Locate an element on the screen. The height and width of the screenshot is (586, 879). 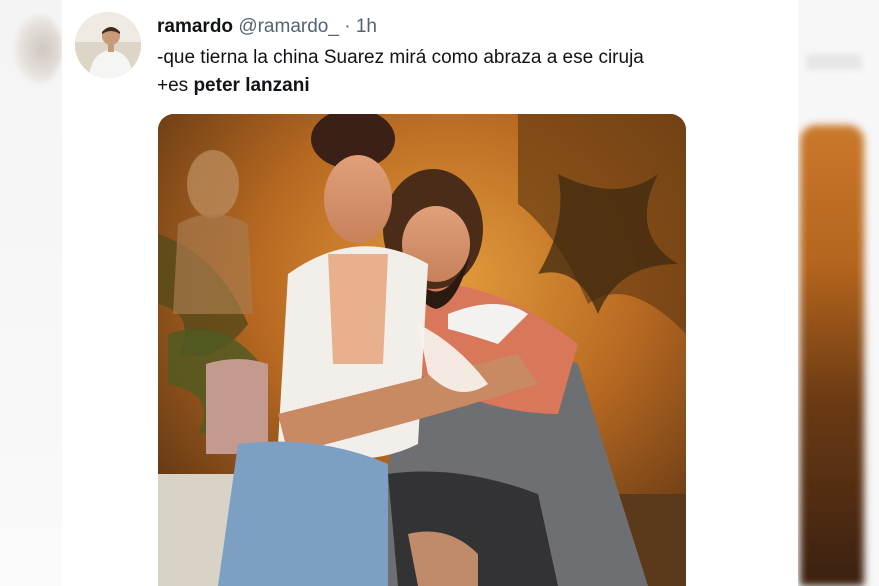
tweet-text-line-2: +es peter lanzani is located at coordinates (467, 86).